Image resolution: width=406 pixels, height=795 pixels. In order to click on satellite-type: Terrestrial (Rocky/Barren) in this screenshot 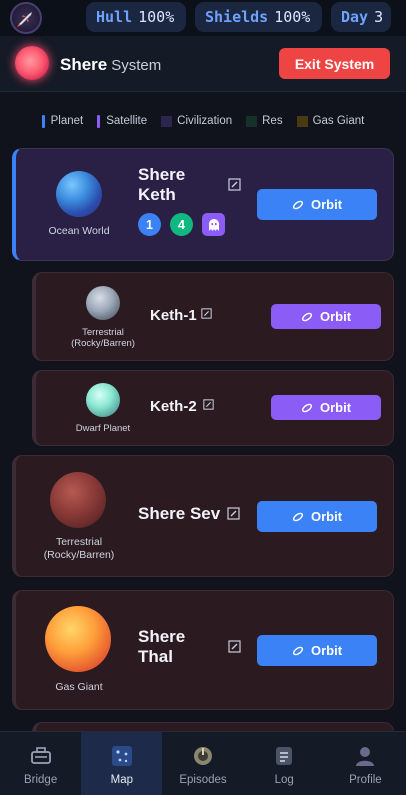, I will do `click(103, 338)`.